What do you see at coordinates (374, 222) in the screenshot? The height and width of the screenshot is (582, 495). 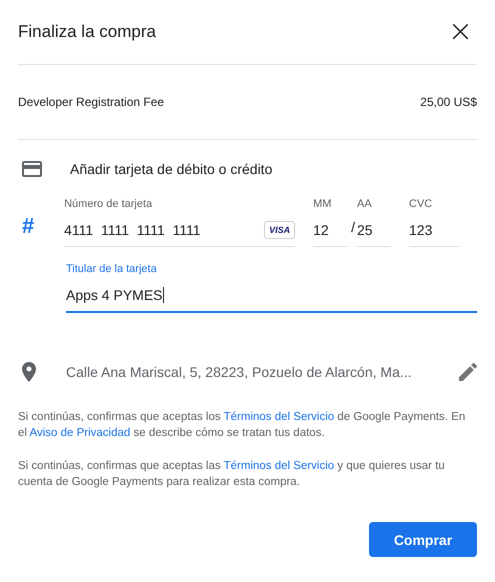 I see `date-field: AA 25` at bounding box center [374, 222].